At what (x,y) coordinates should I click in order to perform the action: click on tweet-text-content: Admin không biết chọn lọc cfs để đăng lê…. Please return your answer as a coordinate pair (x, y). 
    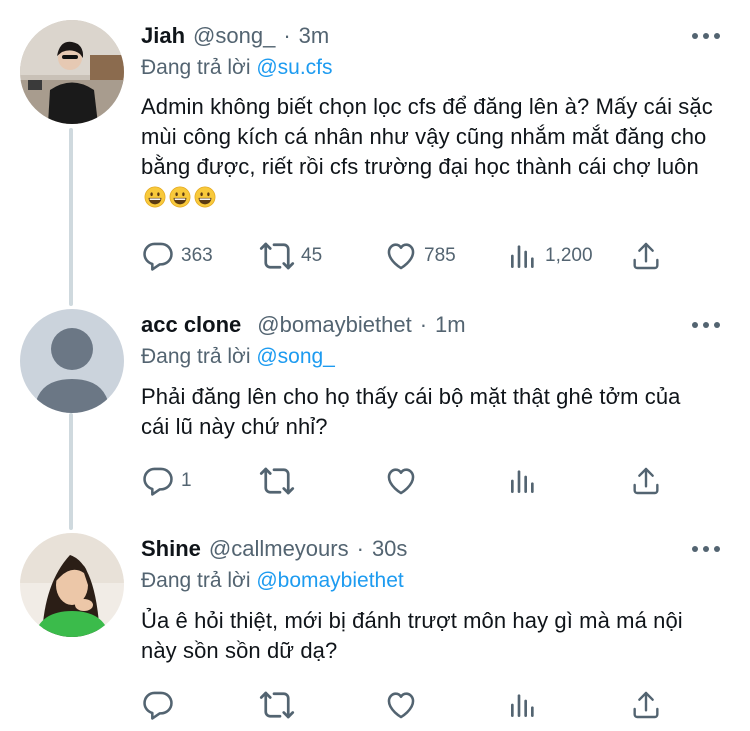
    Looking at the image, I should click on (427, 136).